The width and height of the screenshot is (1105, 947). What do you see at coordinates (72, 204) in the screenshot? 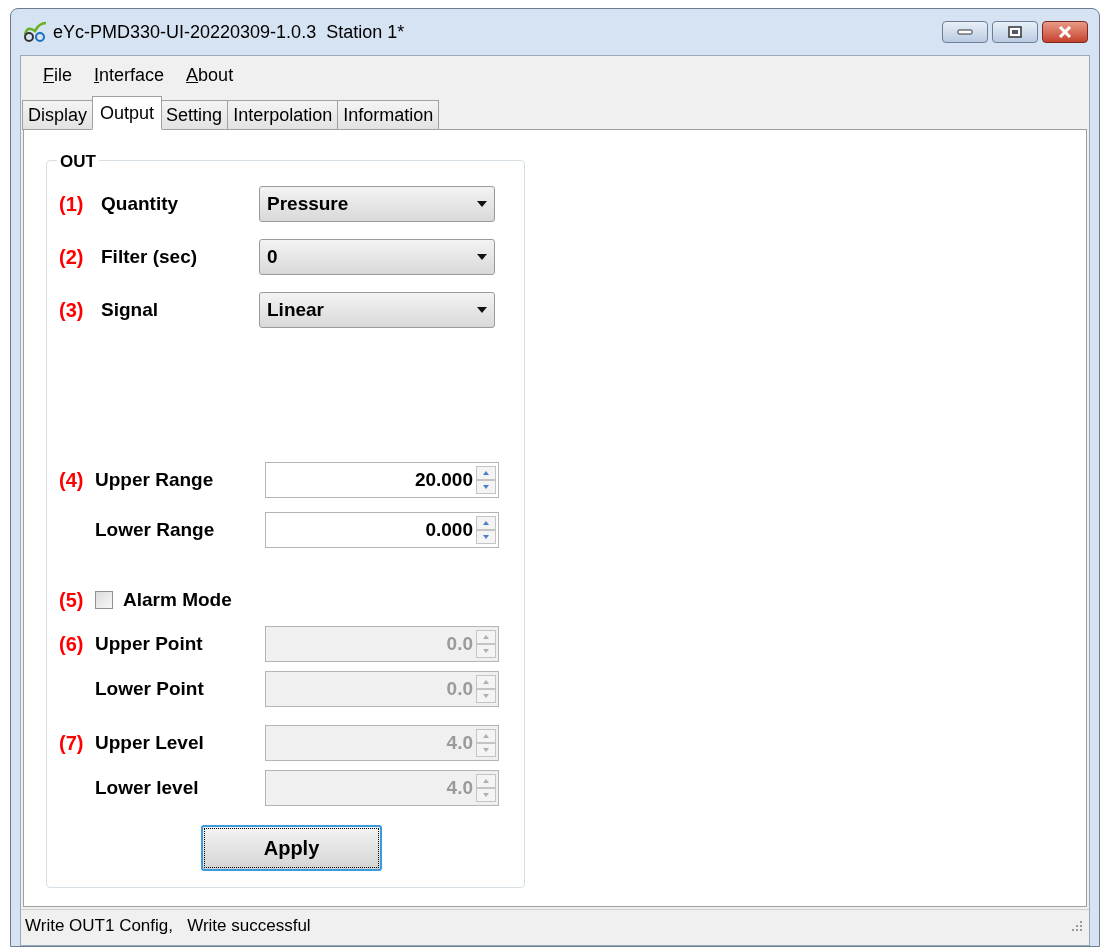
I see `callout-number: (1)` at bounding box center [72, 204].